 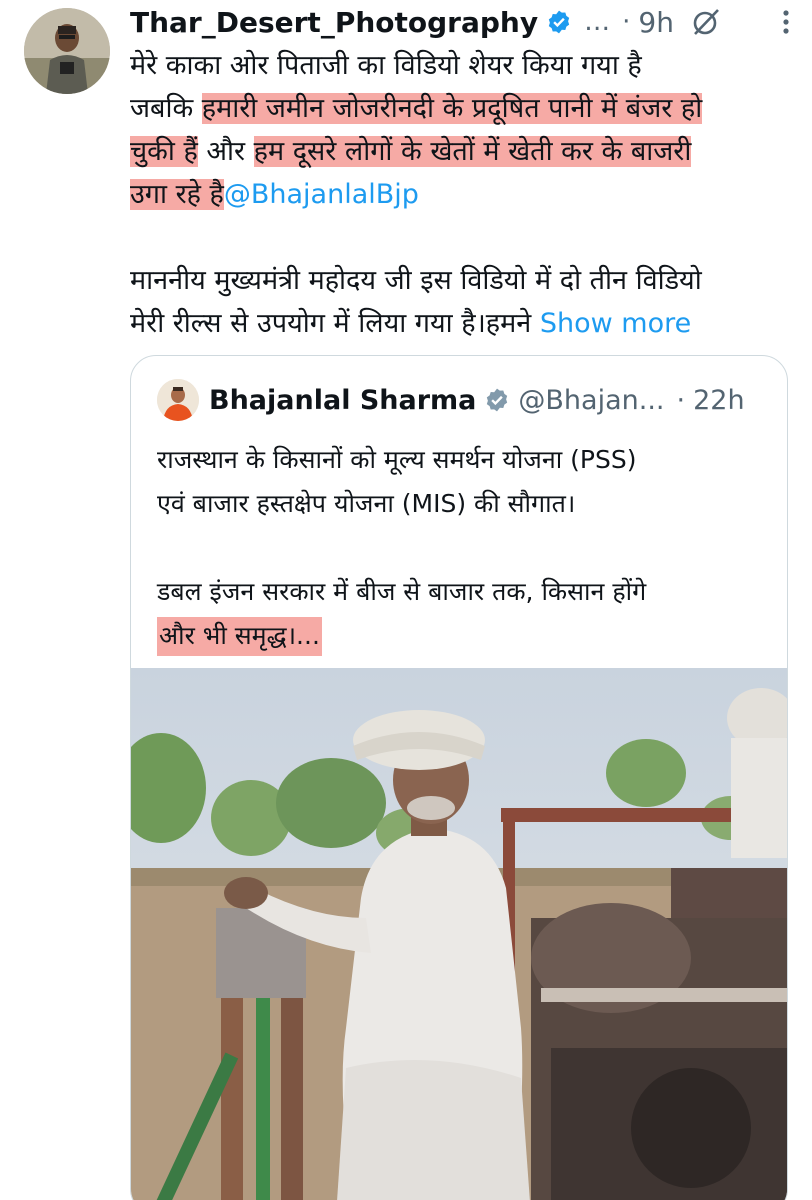 What do you see at coordinates (718, 400) in the screenshot?
I see `quoted-tweet-time: 22h` at bounding box center [718, 400].